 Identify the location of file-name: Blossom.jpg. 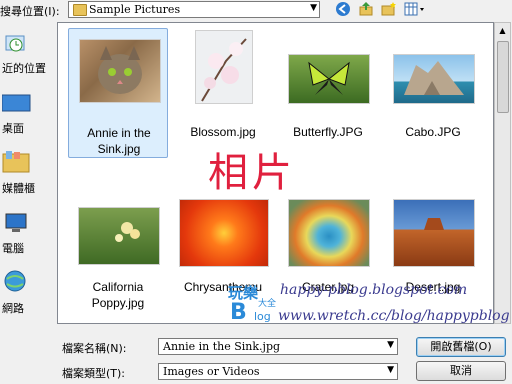
(223, 132).